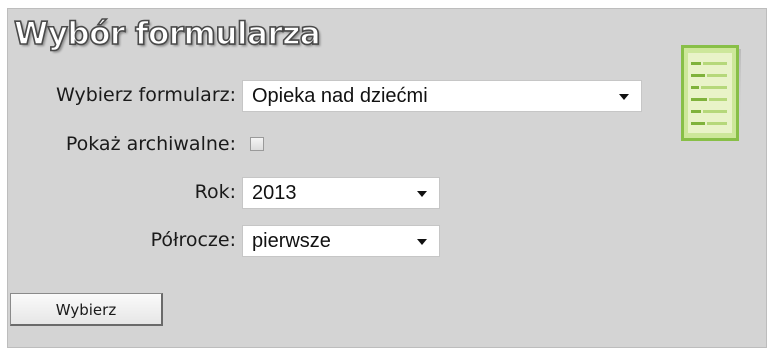 The height and width of the screenshot is (353, 781). What do you see at coordinates (341, 241) in the screenshot?
I see `half-year-select: pierwsze` at bounding box center [341, 241].